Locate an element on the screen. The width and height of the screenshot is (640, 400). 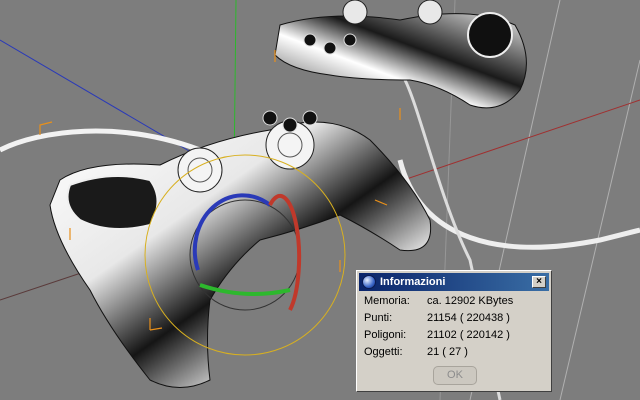
close-button: × is located at coordinates (539, 282).